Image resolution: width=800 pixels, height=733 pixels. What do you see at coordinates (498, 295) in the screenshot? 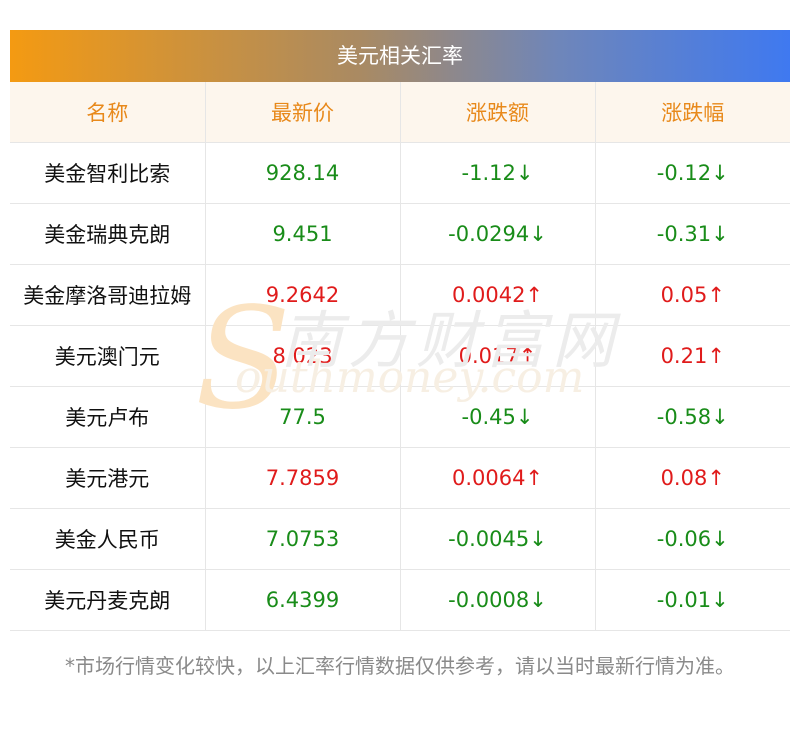
I see `change-amount: 0.0042↑` at bounding box center [498, 295].